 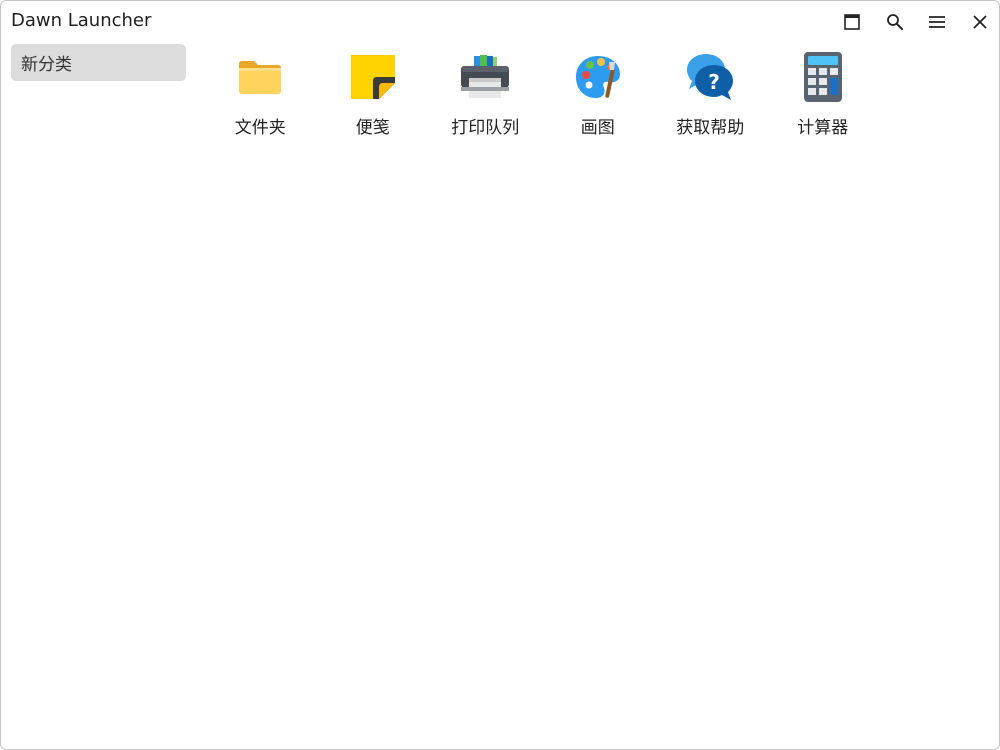 I want to click on menu-button, so click(x=937, y=22).